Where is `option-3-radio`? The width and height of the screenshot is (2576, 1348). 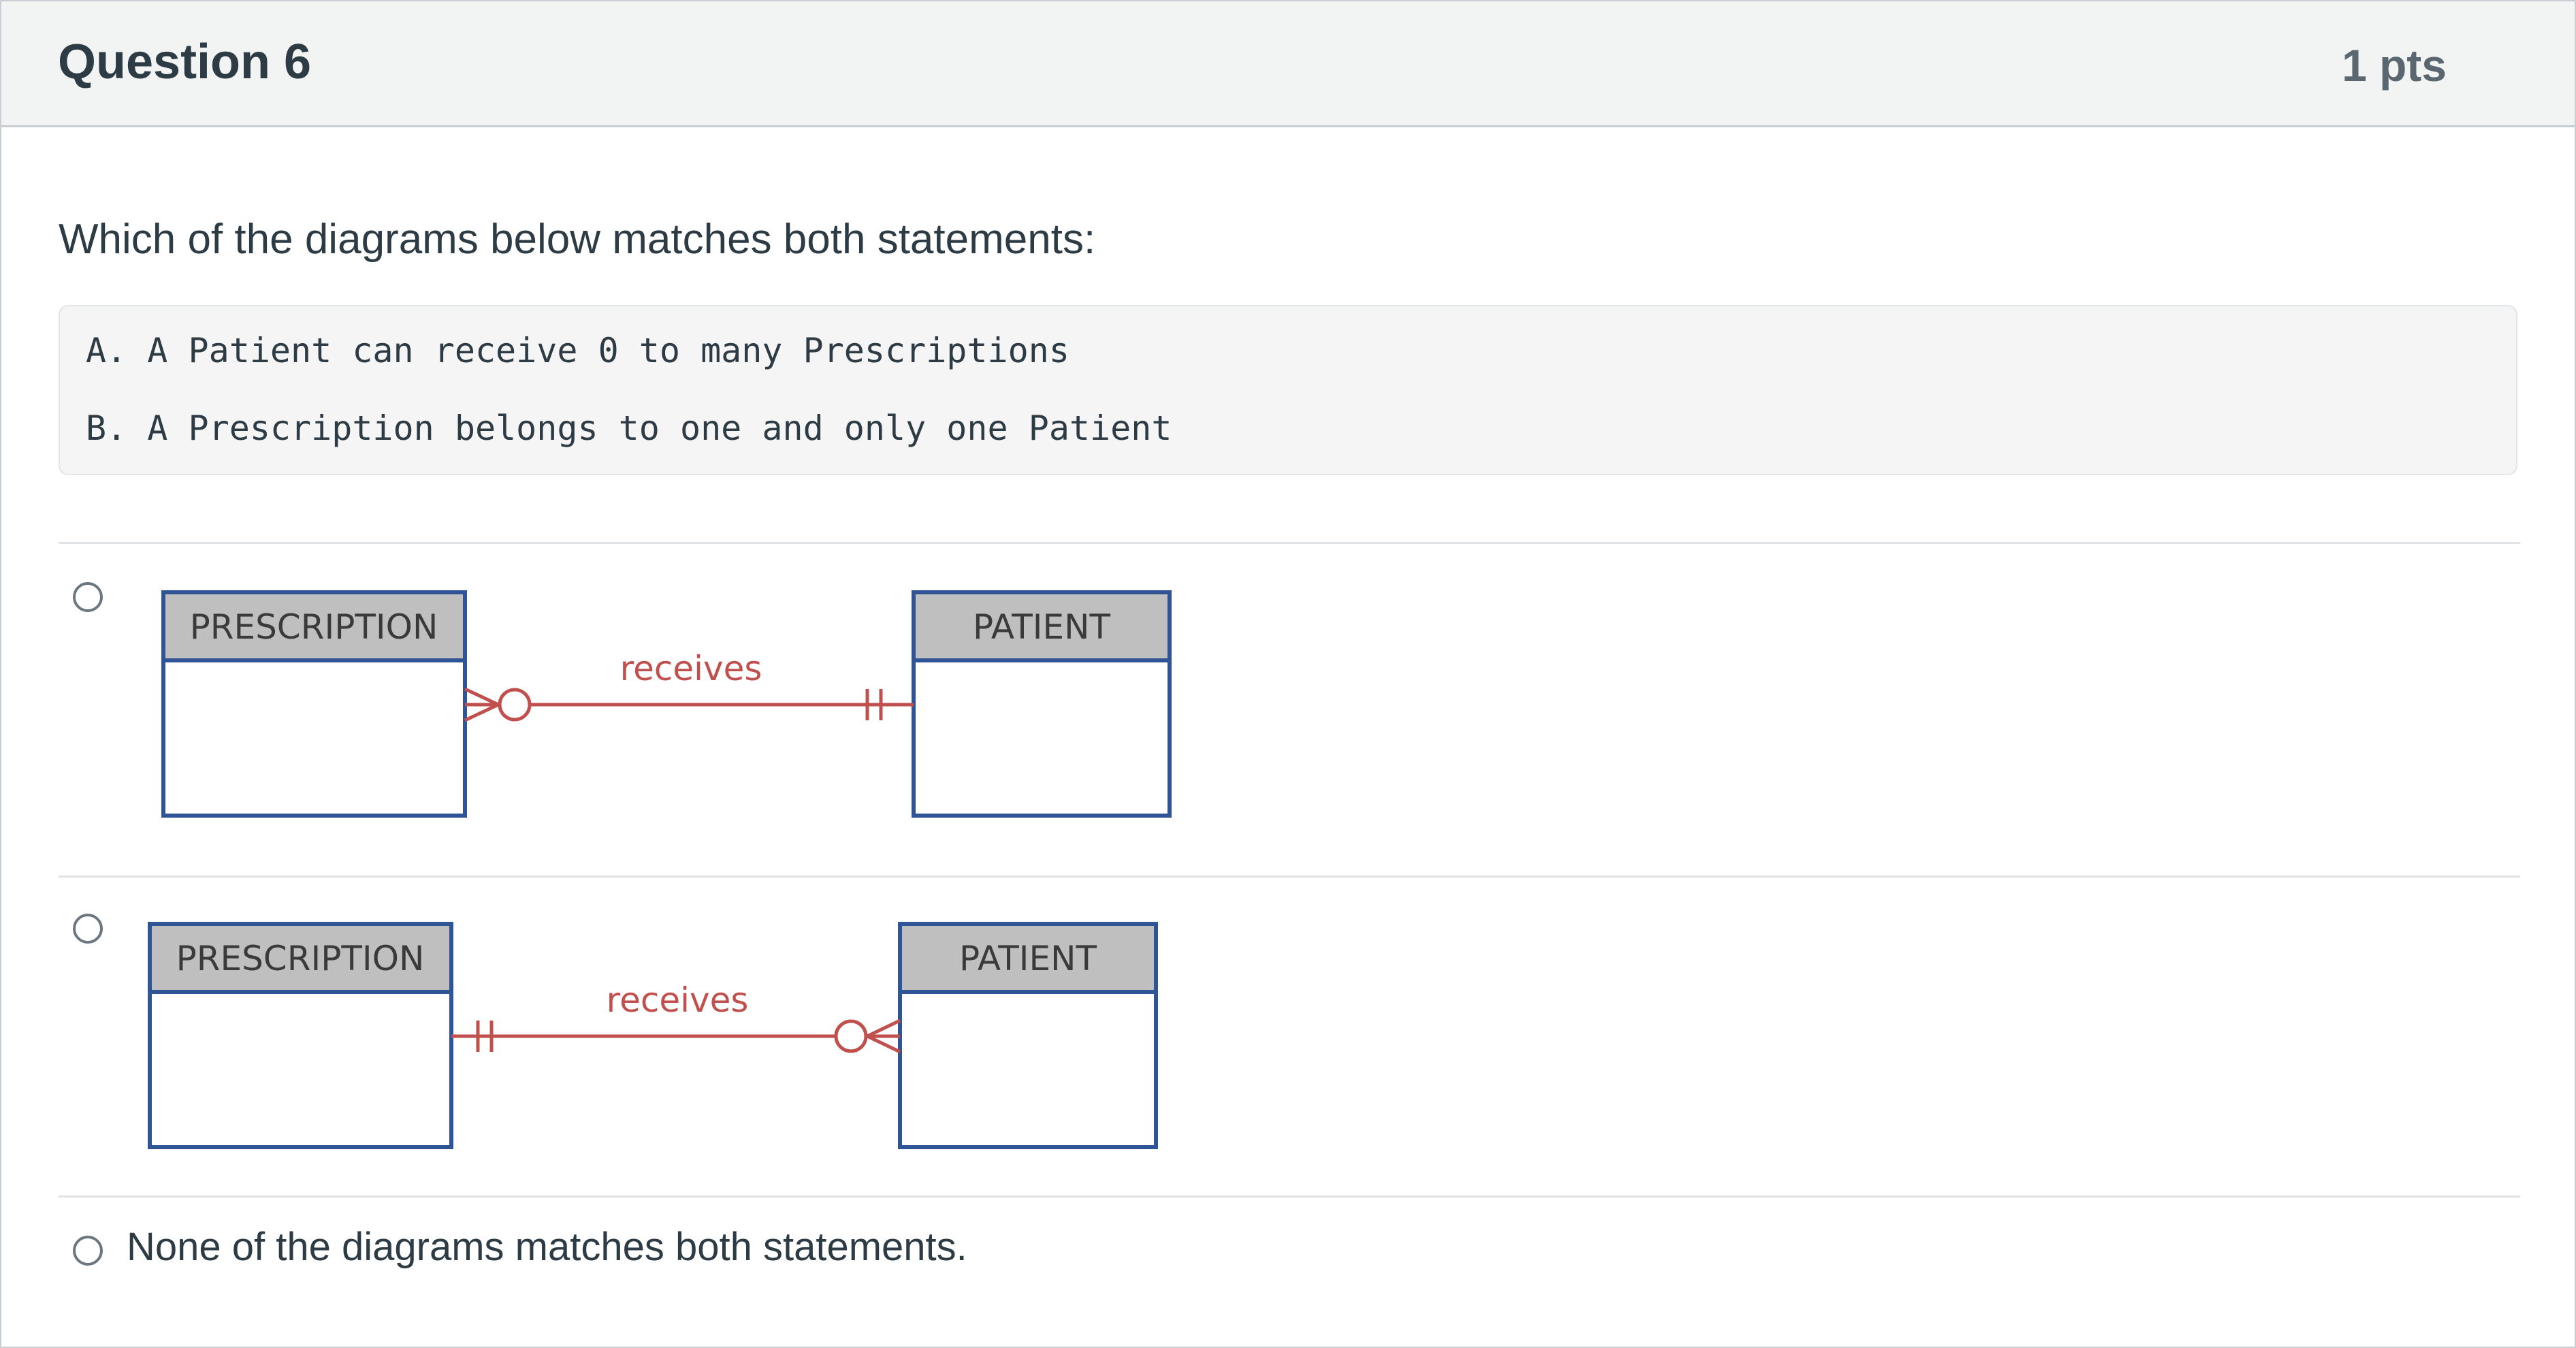
option-3-radio is located at coordinates (88, 1251).